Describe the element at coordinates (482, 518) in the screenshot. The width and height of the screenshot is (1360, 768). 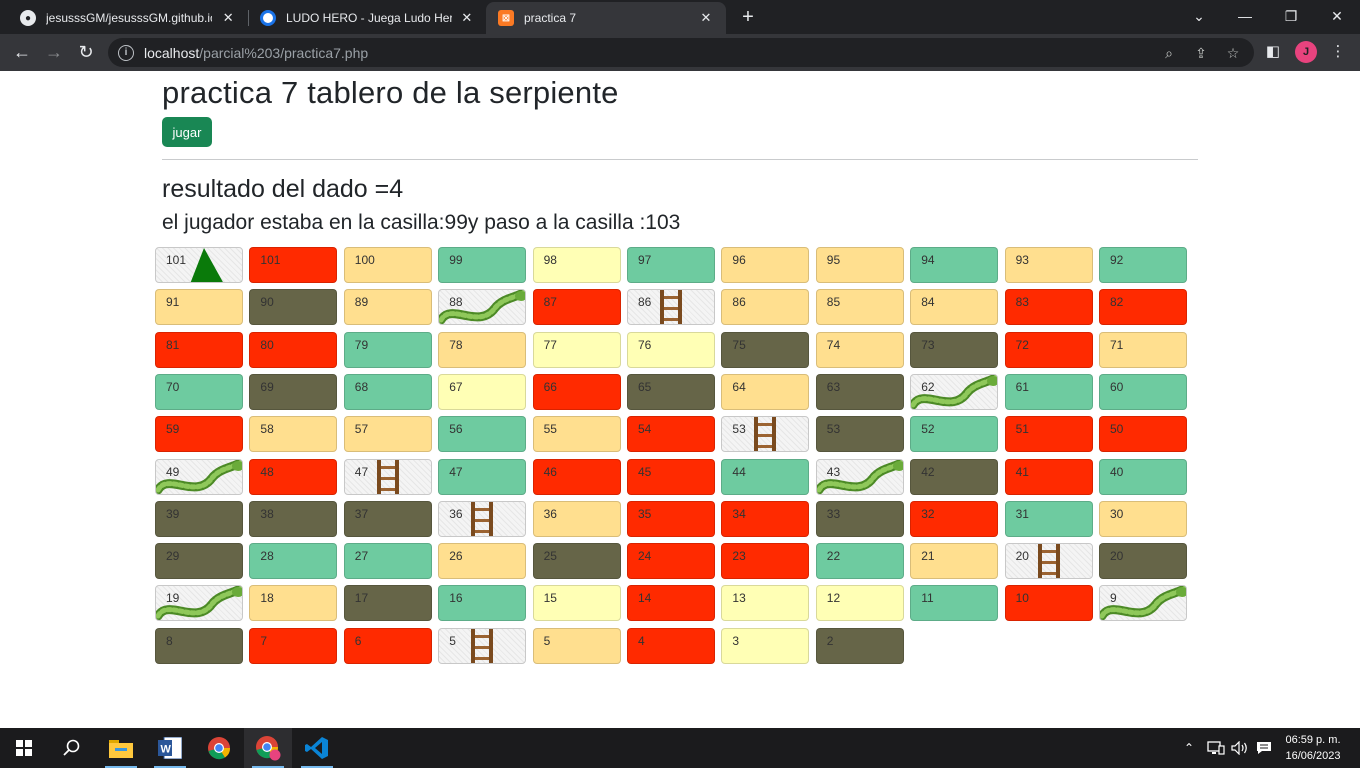
I see `board-cell-ladder: 36` at that location.